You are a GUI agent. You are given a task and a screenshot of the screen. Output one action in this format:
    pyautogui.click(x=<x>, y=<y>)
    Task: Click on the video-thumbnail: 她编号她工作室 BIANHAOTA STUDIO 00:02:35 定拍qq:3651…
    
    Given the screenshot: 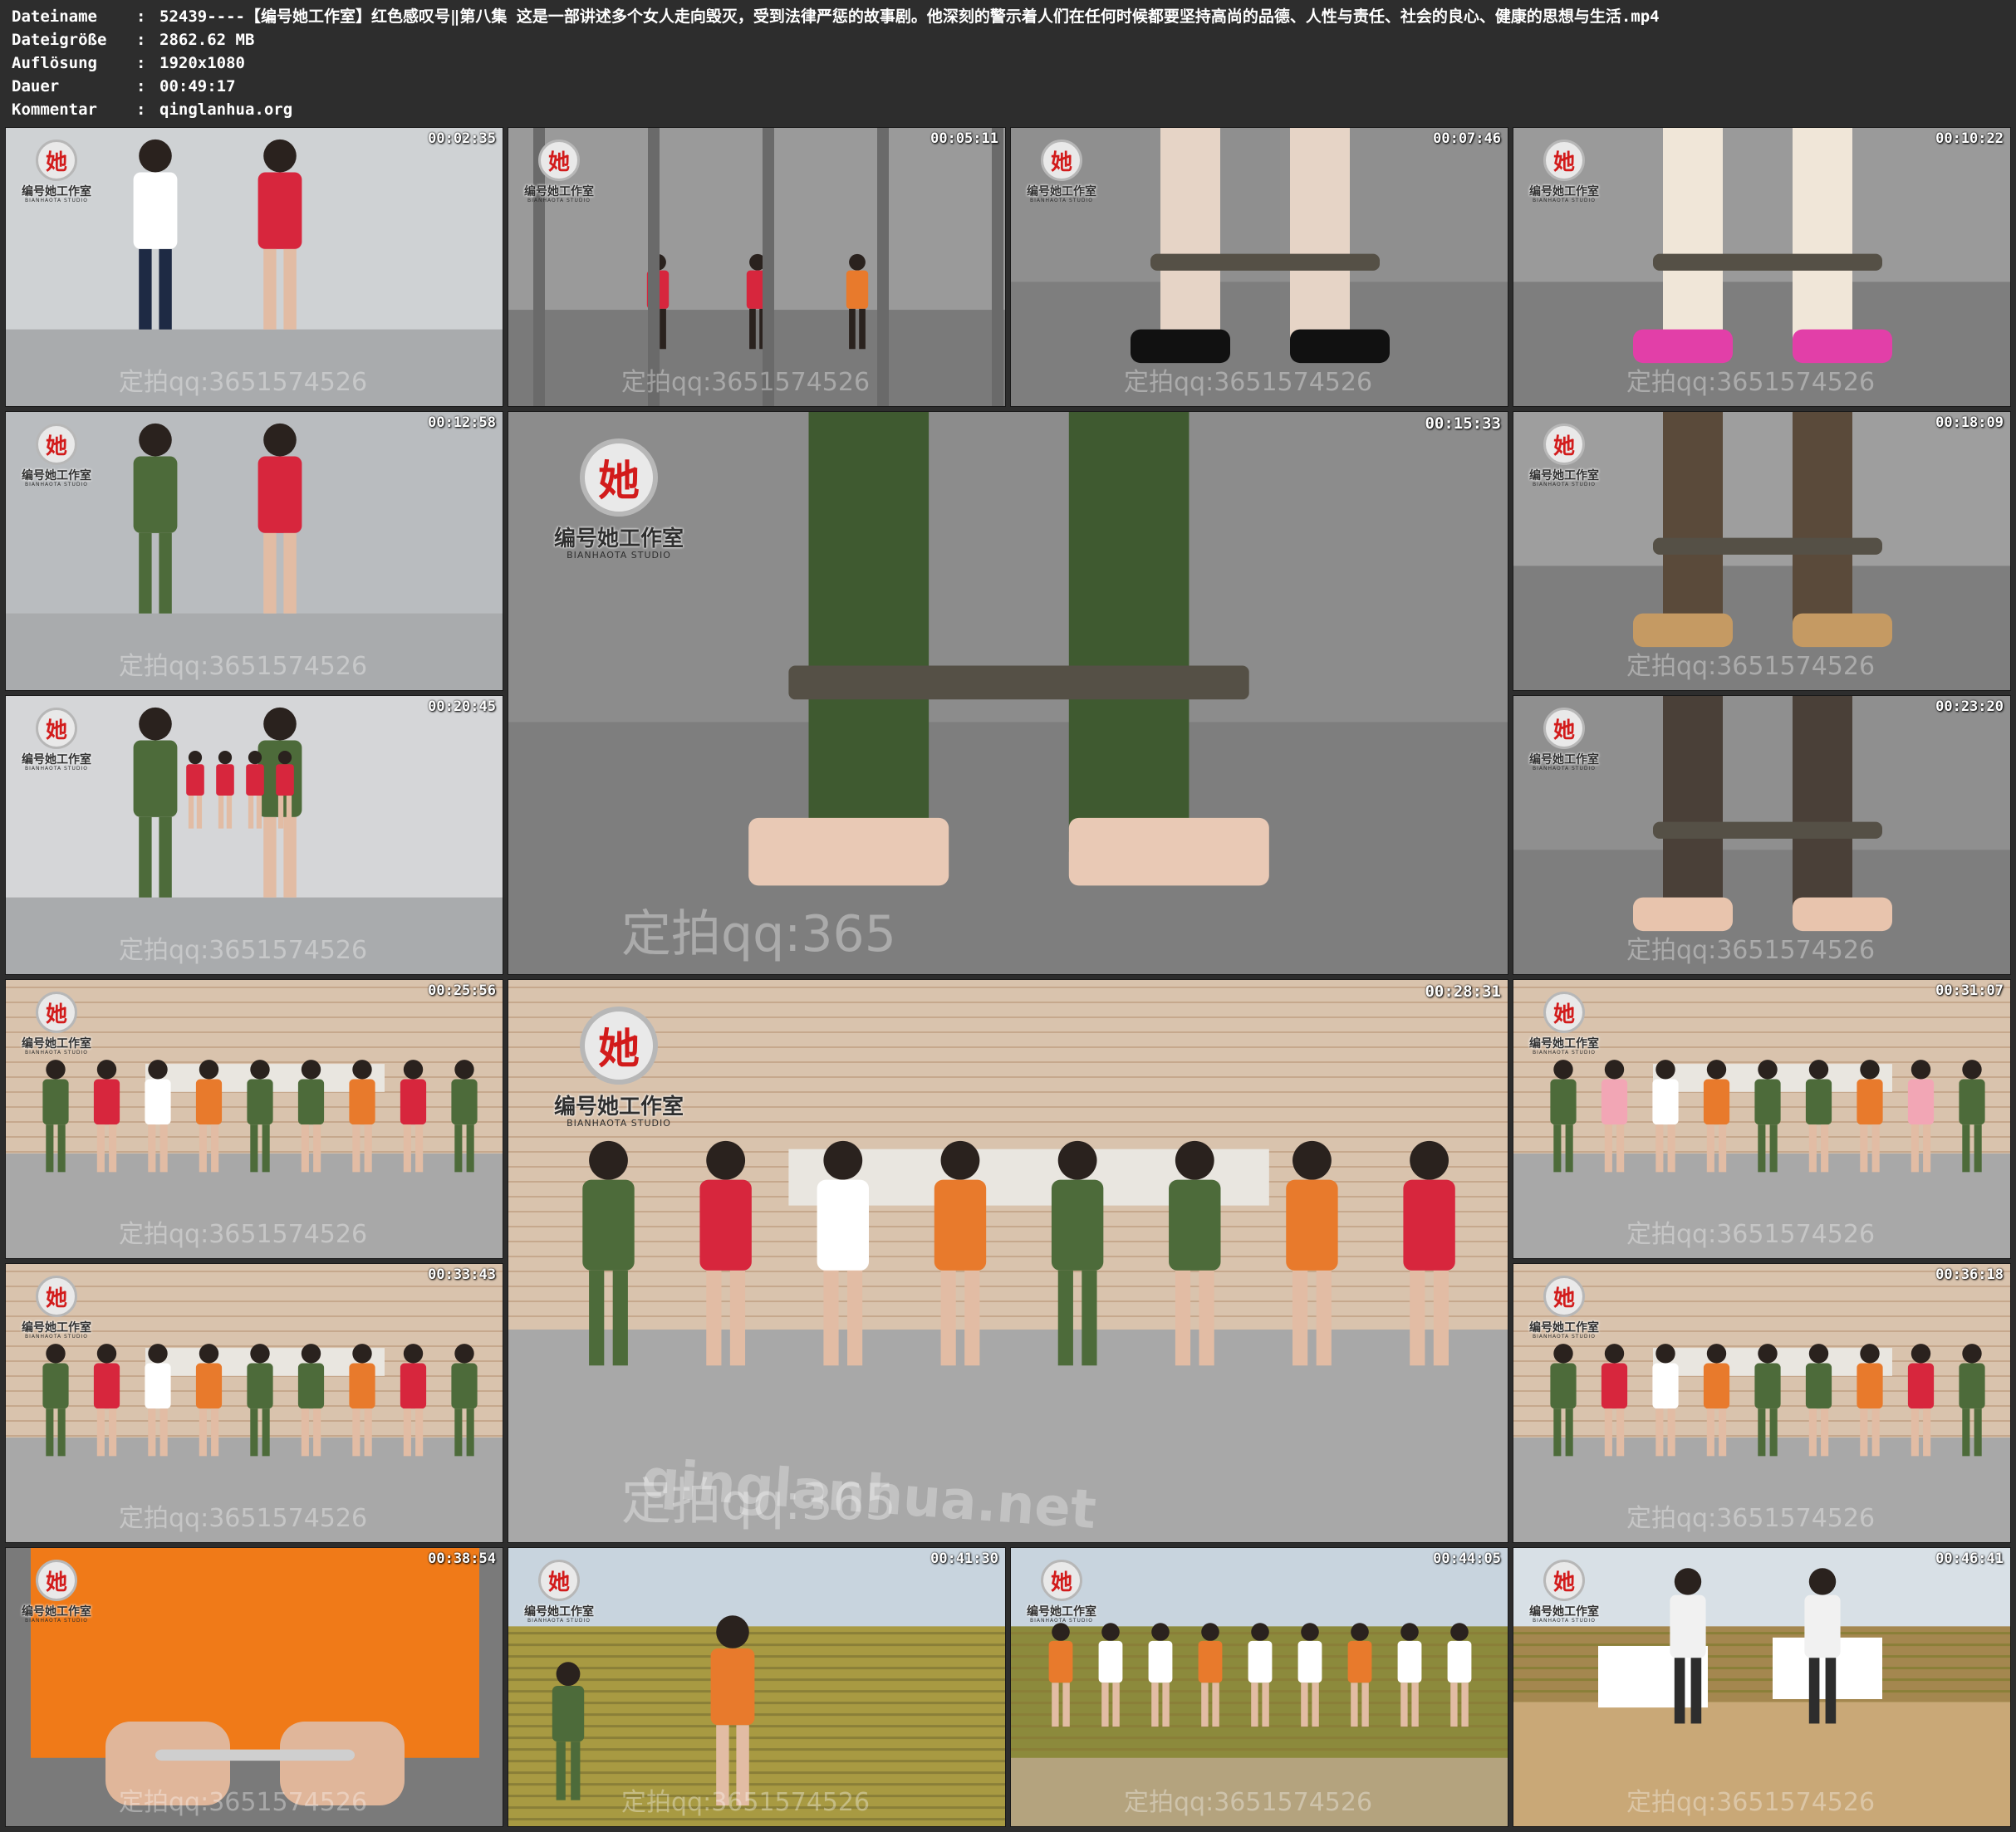 What is the action you would take?
    pyautogui.click(x=254, y=267)
    